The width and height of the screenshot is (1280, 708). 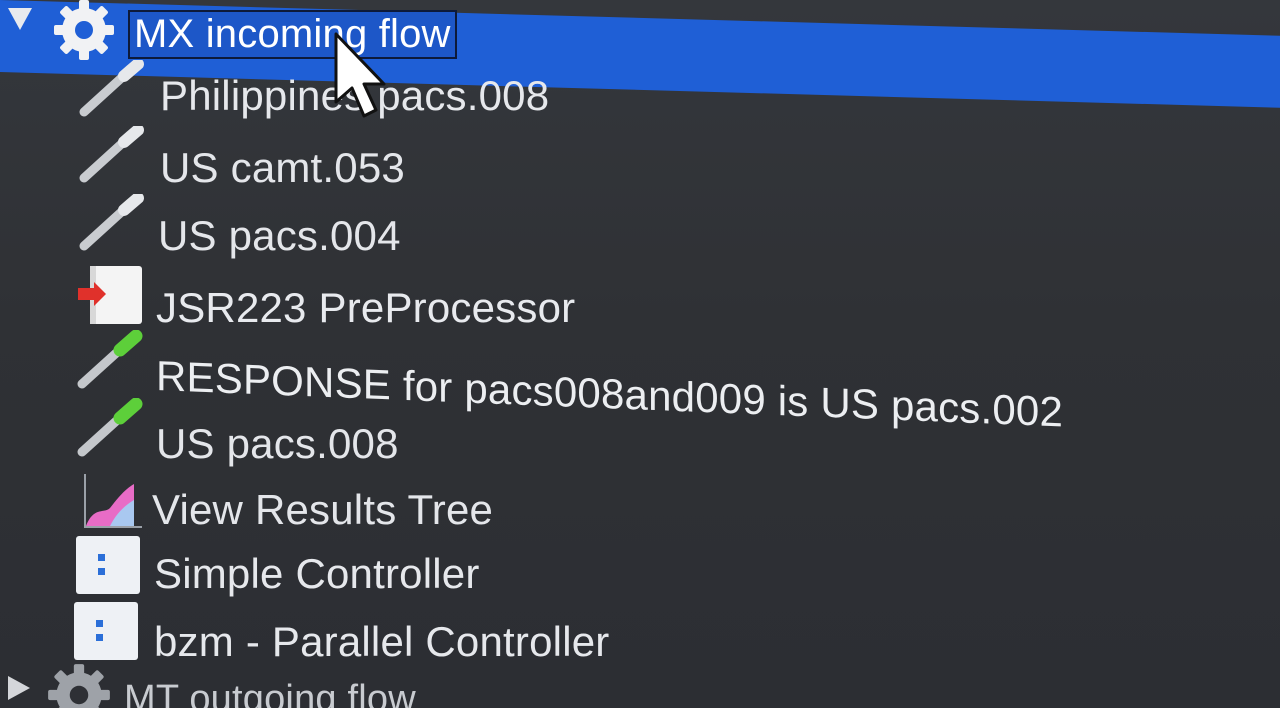 I want to click on collapse-toggle-icon, so click(x=19, y=688).